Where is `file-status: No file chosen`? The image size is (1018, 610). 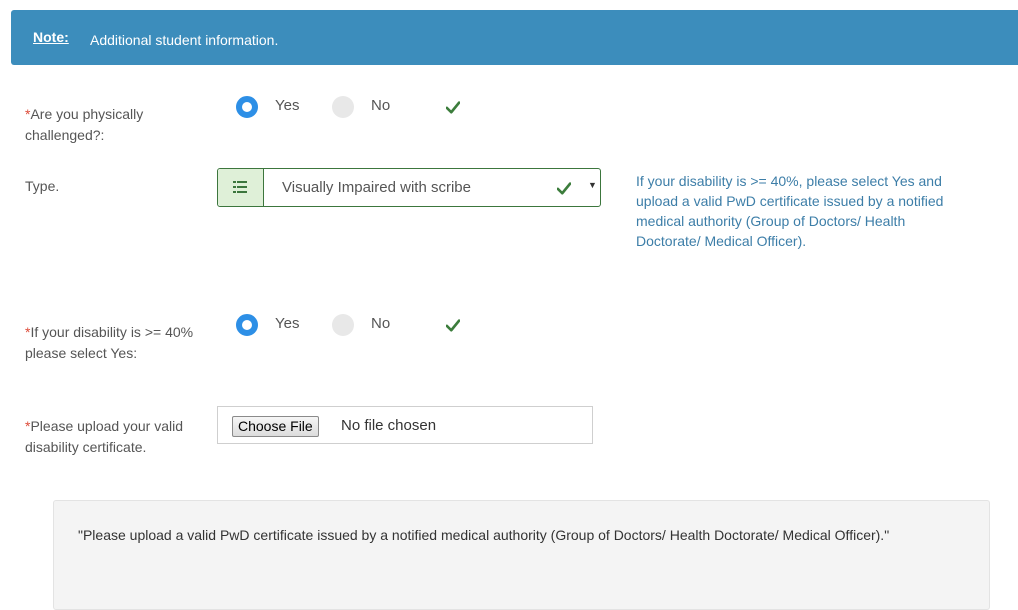 file-status: No file chosen is located at coordinates (389, 425).